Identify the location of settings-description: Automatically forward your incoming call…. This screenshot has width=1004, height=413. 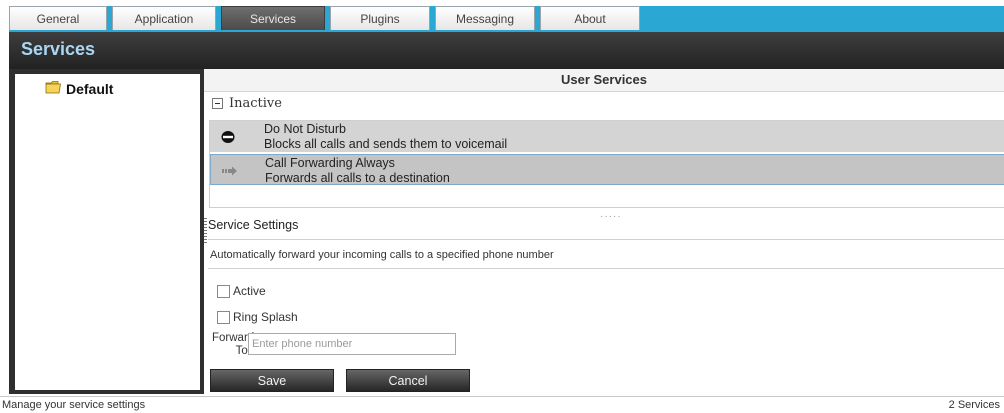
(382, 255).